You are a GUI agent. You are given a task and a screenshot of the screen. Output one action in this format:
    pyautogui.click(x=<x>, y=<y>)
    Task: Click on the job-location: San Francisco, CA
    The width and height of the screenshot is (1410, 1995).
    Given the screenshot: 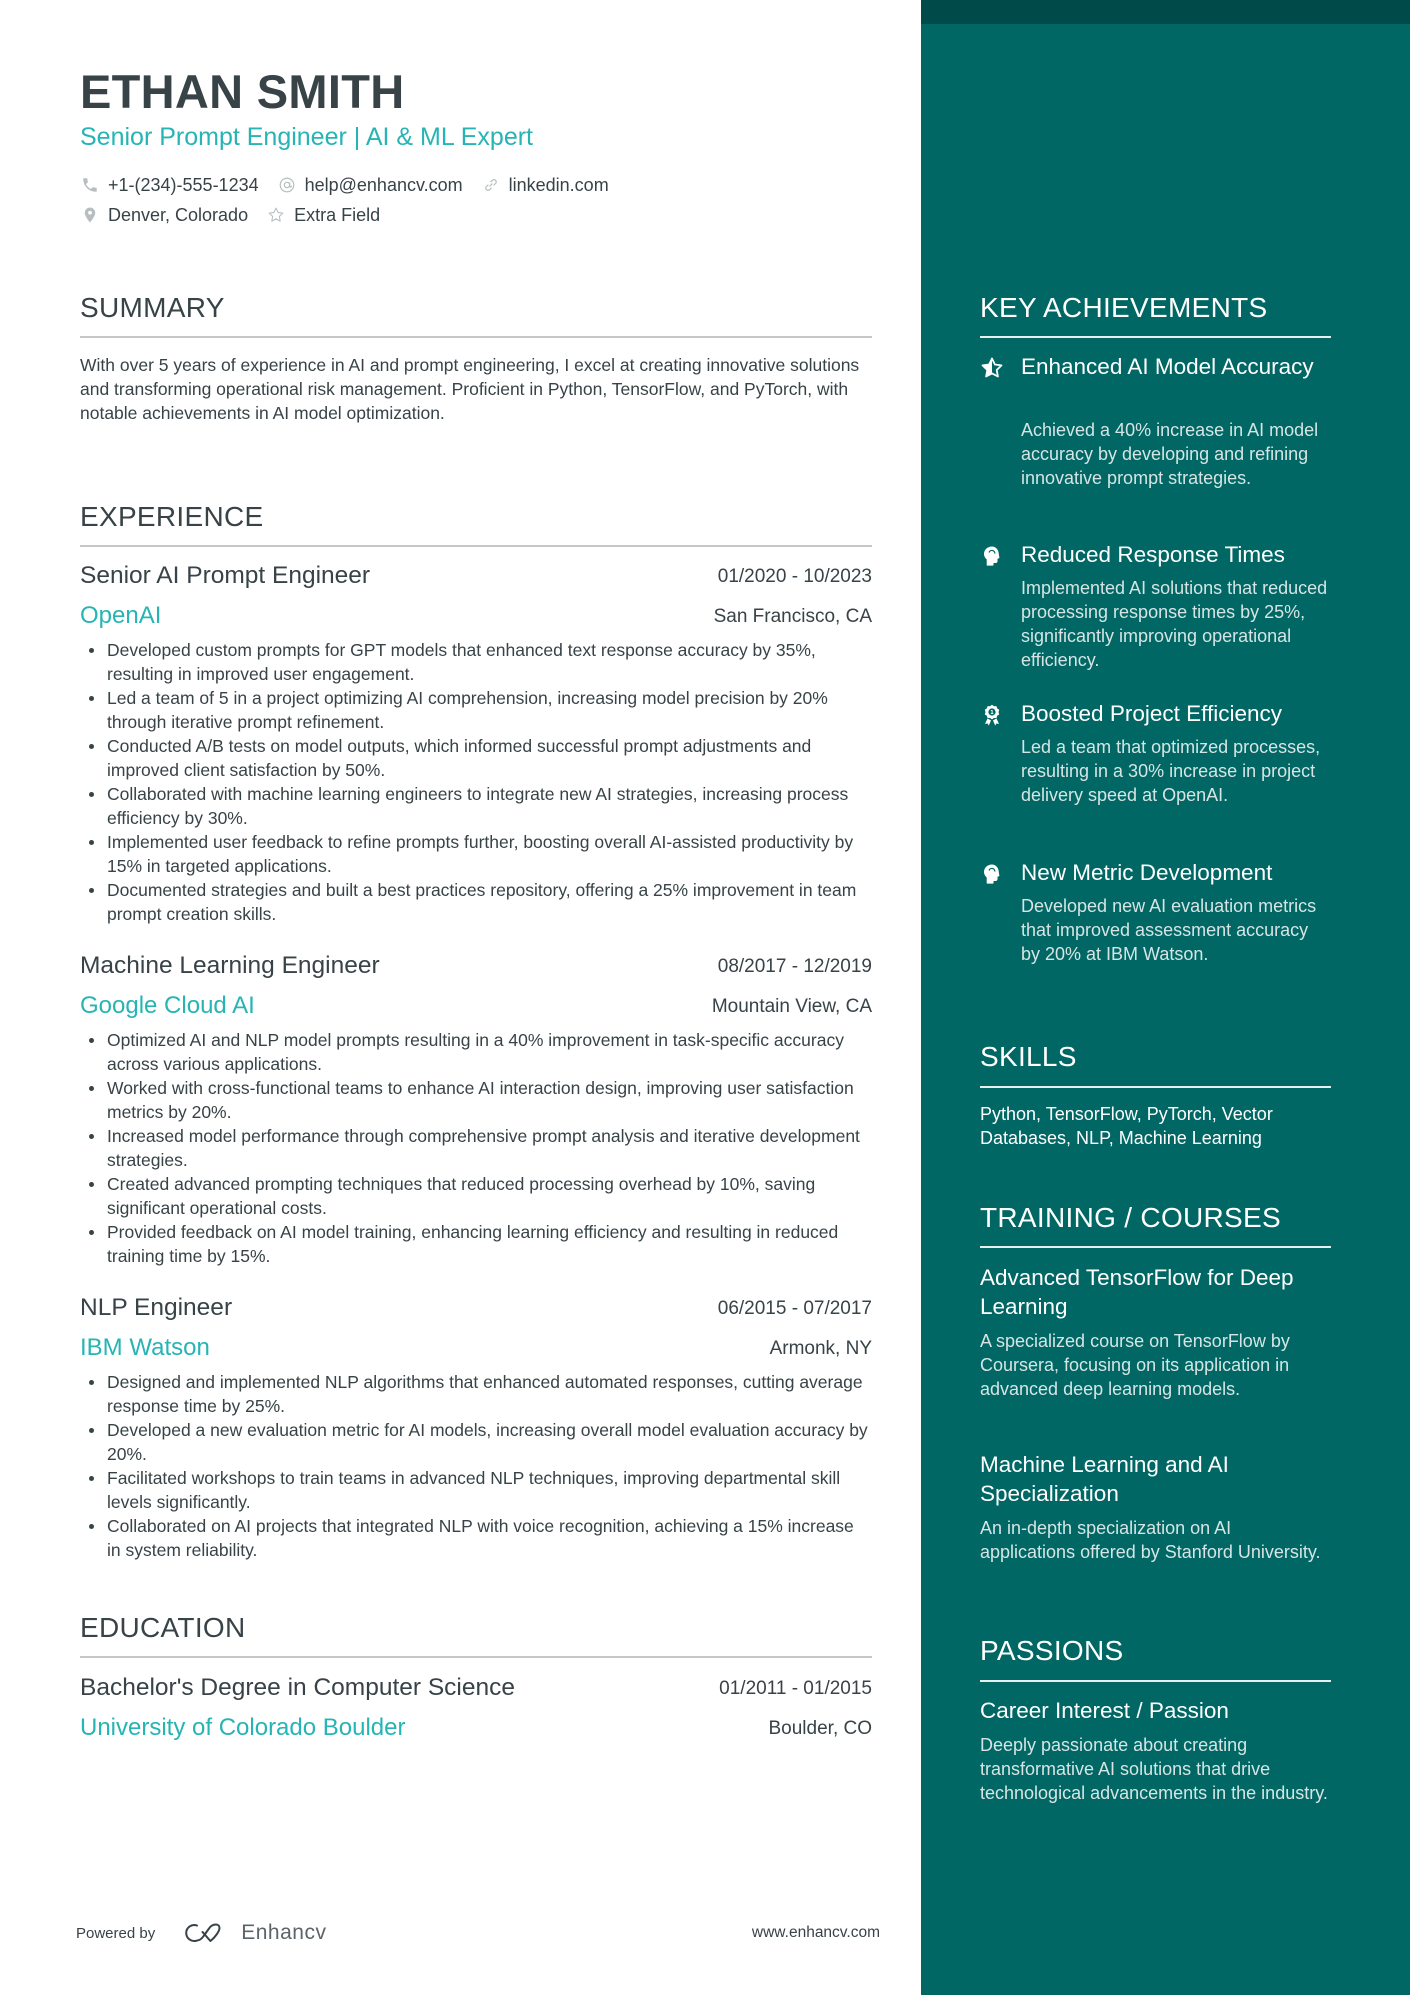 What is the action you would take?
    pyautogui.click(x=792, y=616)
    